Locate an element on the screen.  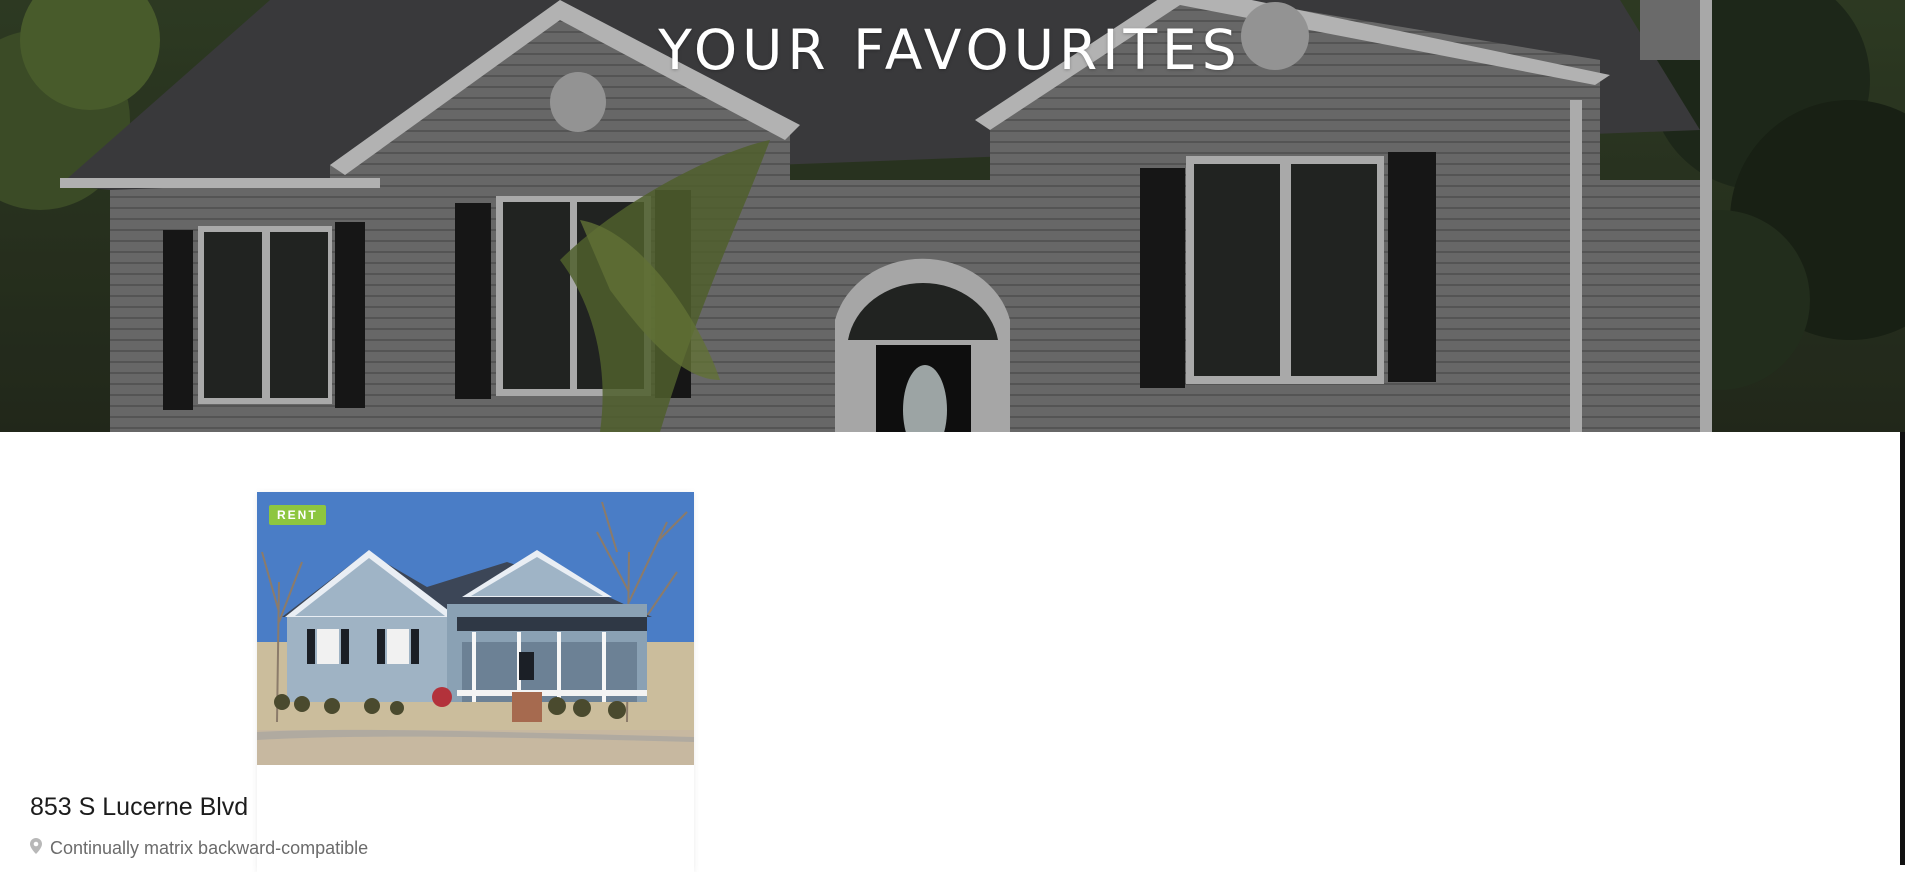
listing-house-photo is located at coordinates (475, 628).